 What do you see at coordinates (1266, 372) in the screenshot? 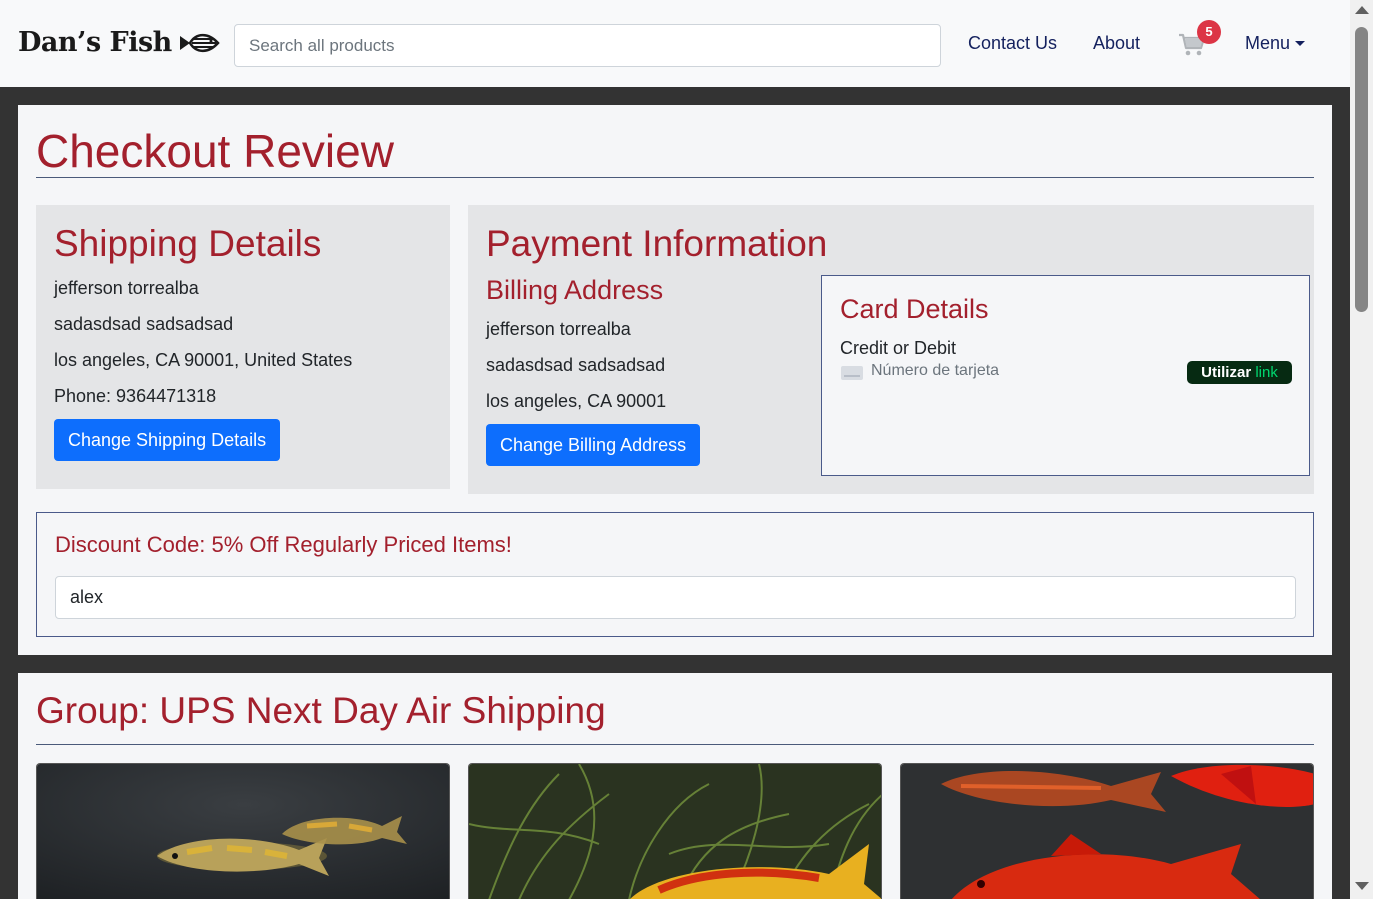
I see `link-word: link` at bounding box center [1266, 372].